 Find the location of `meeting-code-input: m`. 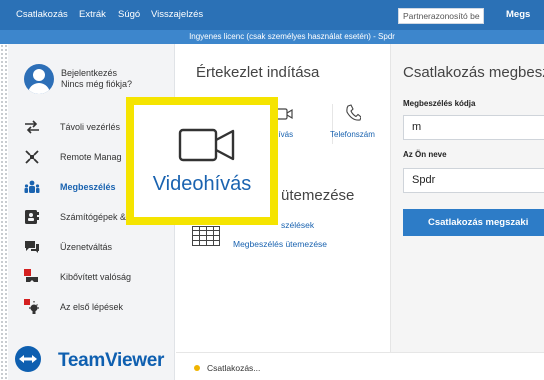

meeting-code-input: m is located at coordinates (473, 127).